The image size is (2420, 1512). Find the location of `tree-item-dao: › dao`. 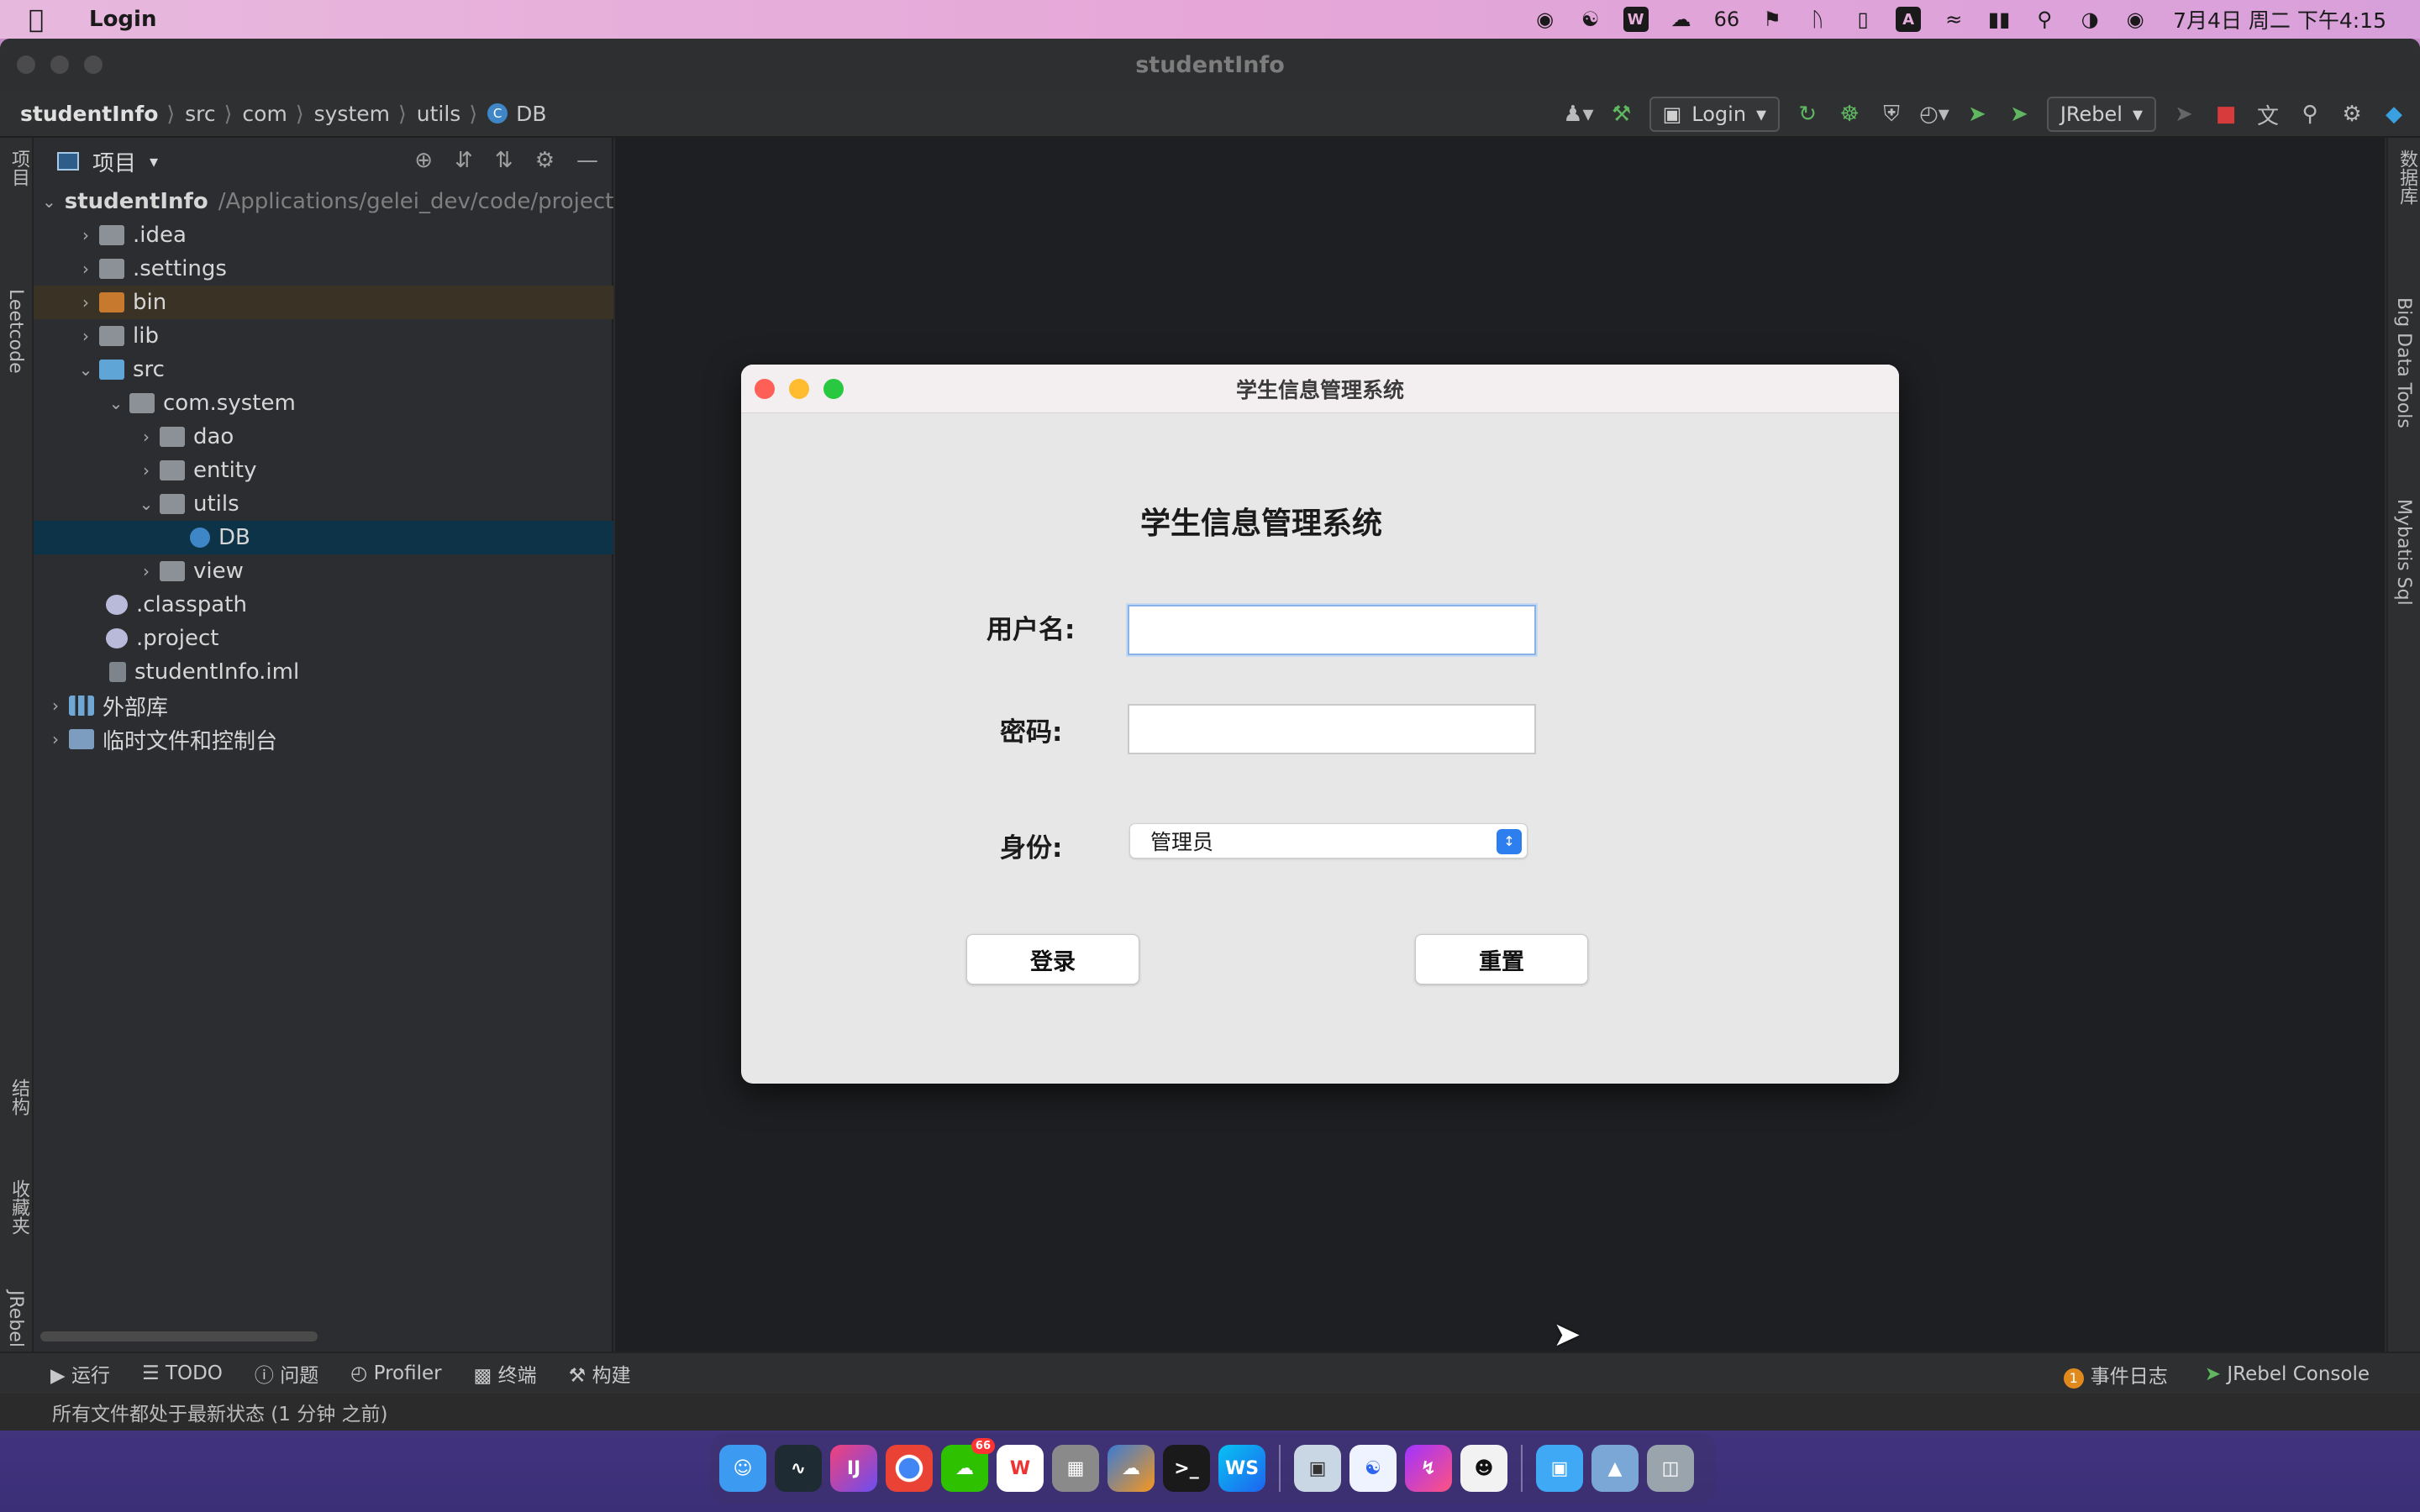

tree-item-dao: › dao is located at coordinates (323, 437).